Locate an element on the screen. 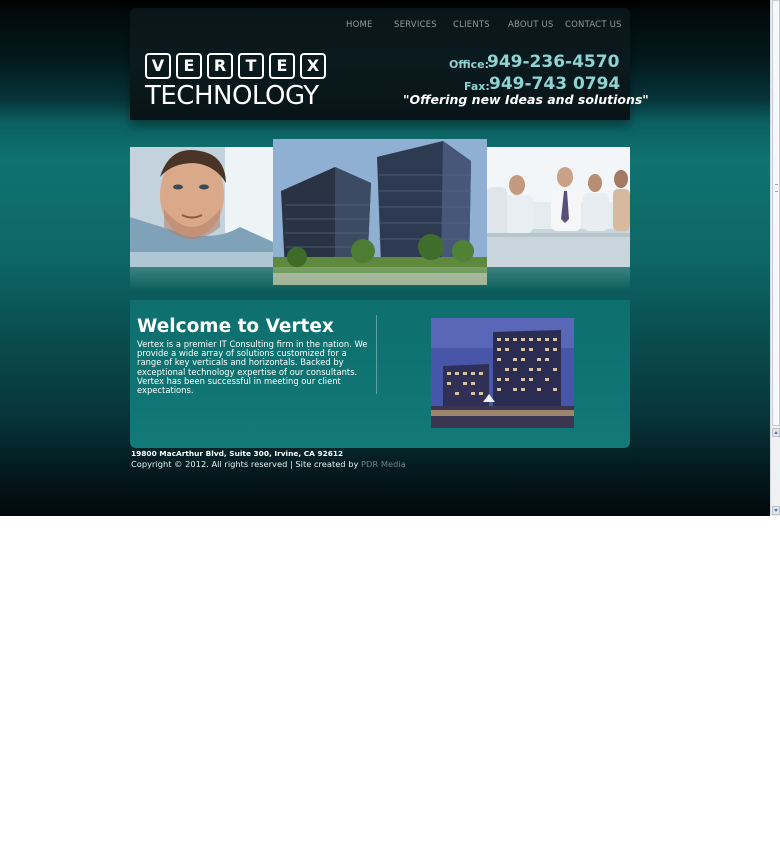  nav-contact-us: CONTACT US is located at coordinates (593, 25).